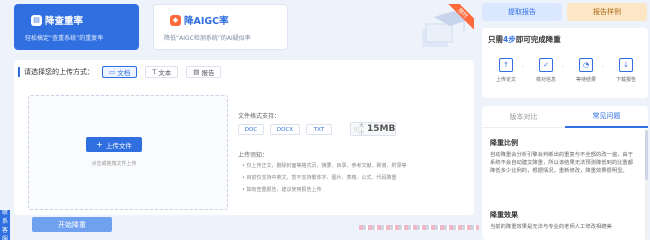  Describe the element at coordinates (64, 38) in the screenshot. I see `card-desc: 轻松搞定“查重系统”的重复率` at that location.